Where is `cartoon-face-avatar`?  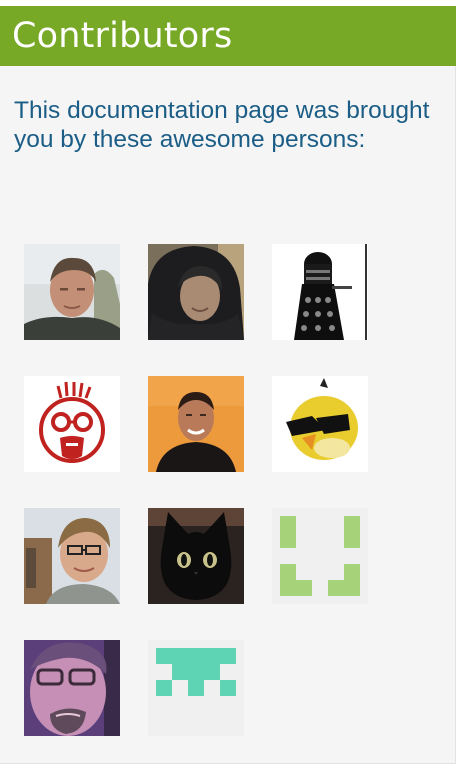 cartoon-face-avatar is located at coordinates (72, 424).